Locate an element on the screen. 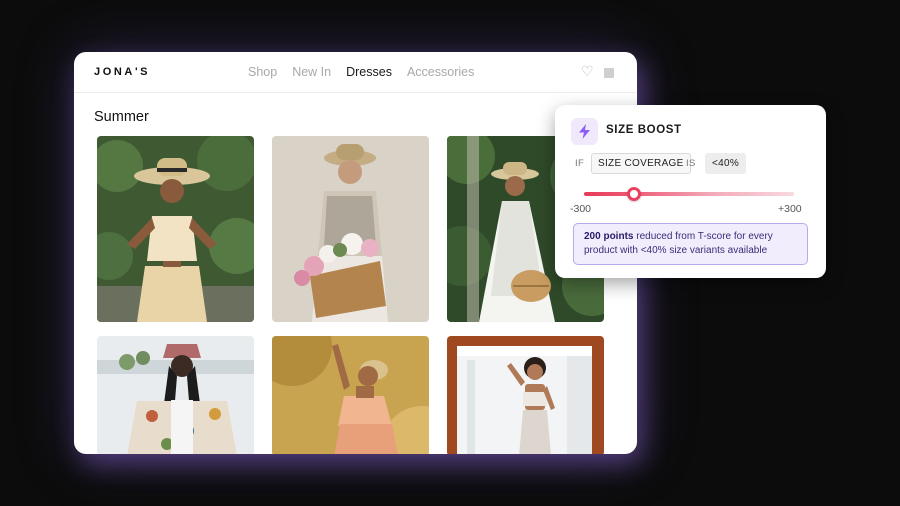 This screenshot has width=900, height=506. condition-field: SIZE COVERAGE is located at coordinates (641, 163).